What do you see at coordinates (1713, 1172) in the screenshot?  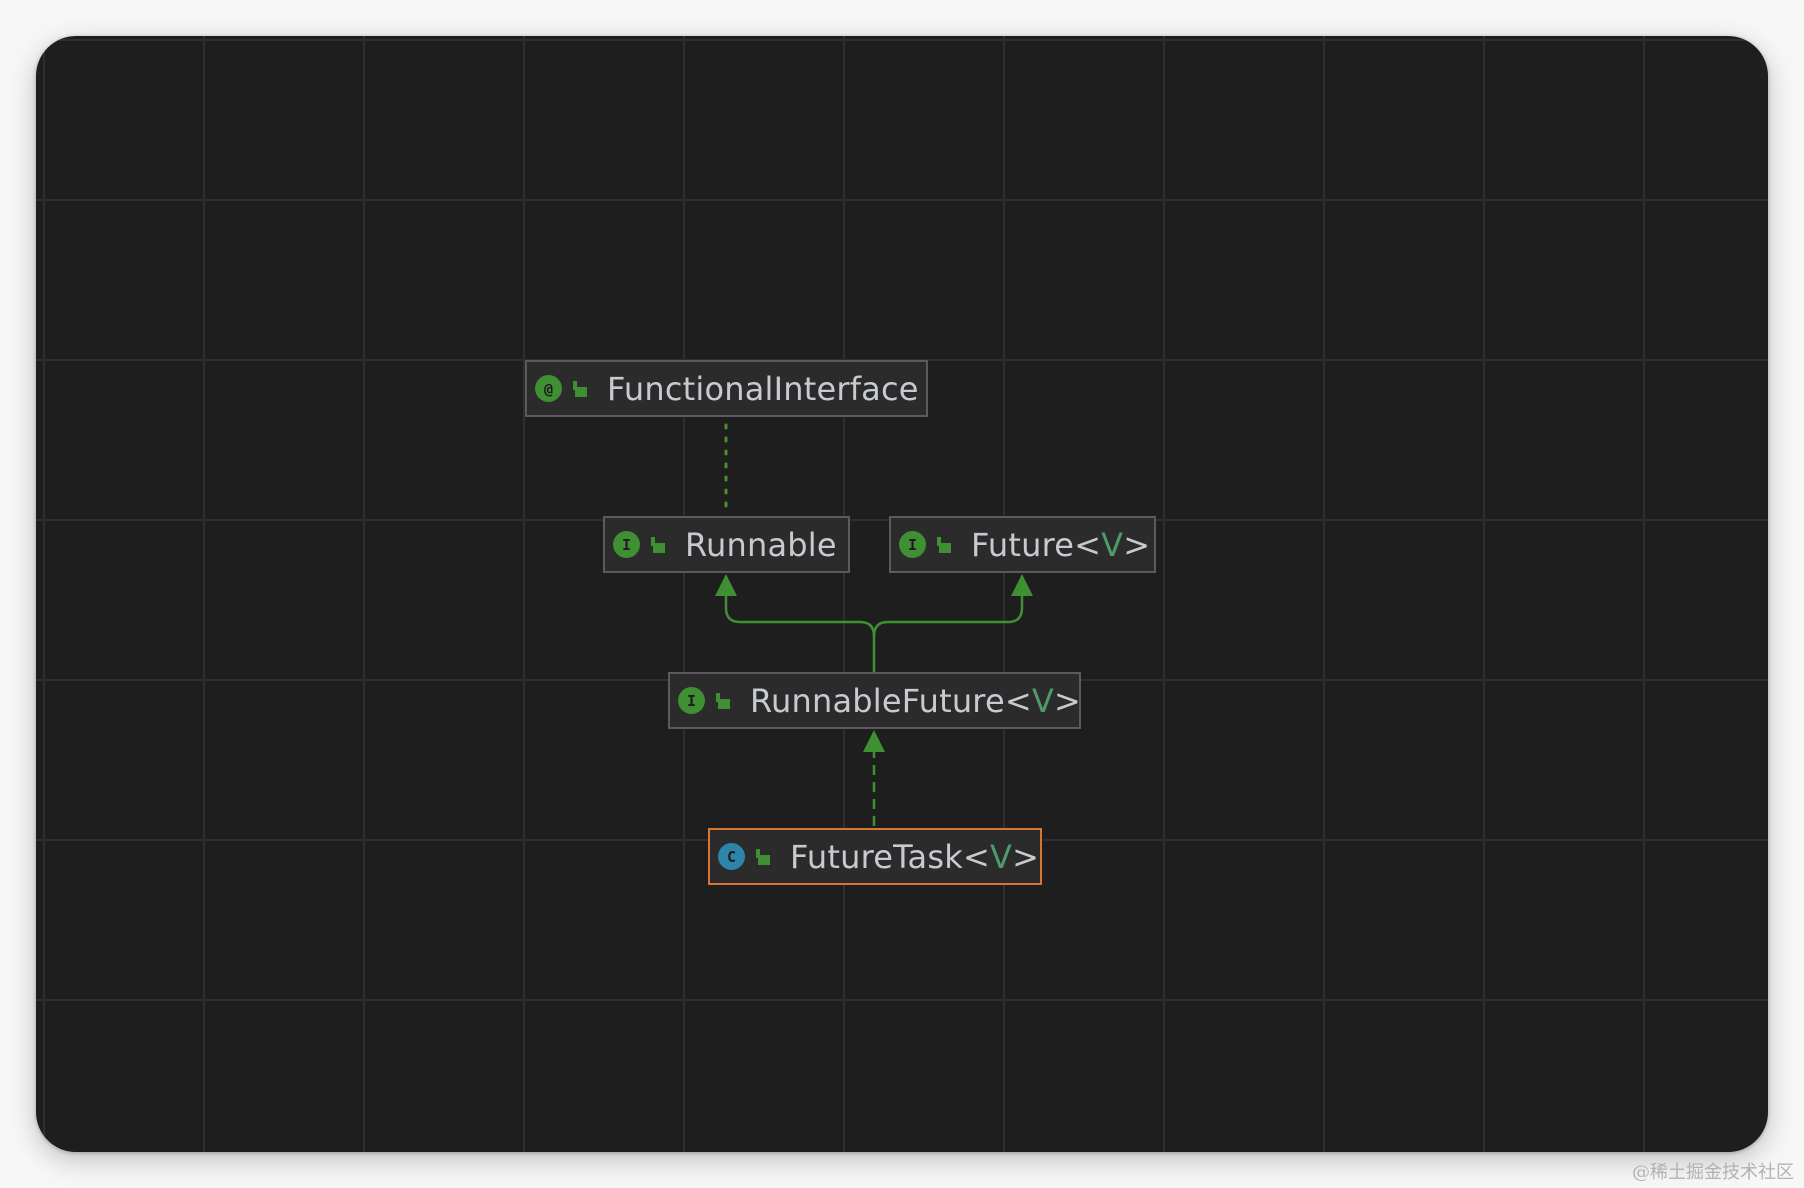 I see `watermark: @稀土掘金技术社区` at bounding box center [1713, 1172].